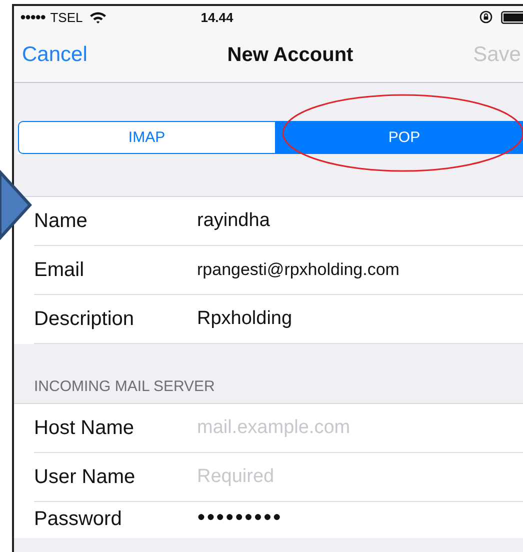  What do you see at coordinates (347, 477) in the screenshot?
I see `input-field: Required` at bounding box center [347, 477].